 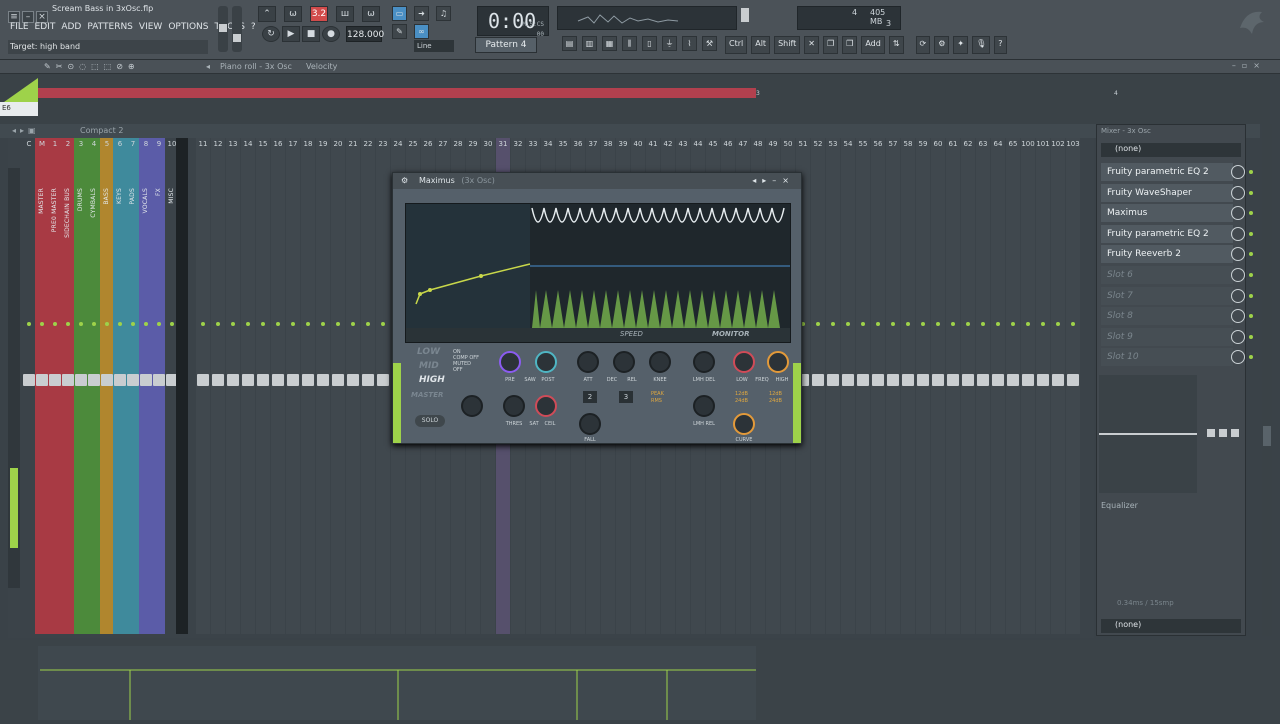 What do you see at coordinates (731, 334) in the screenshot?
I see `monitor-label: MONITOR` at bounding box center [731, 334].